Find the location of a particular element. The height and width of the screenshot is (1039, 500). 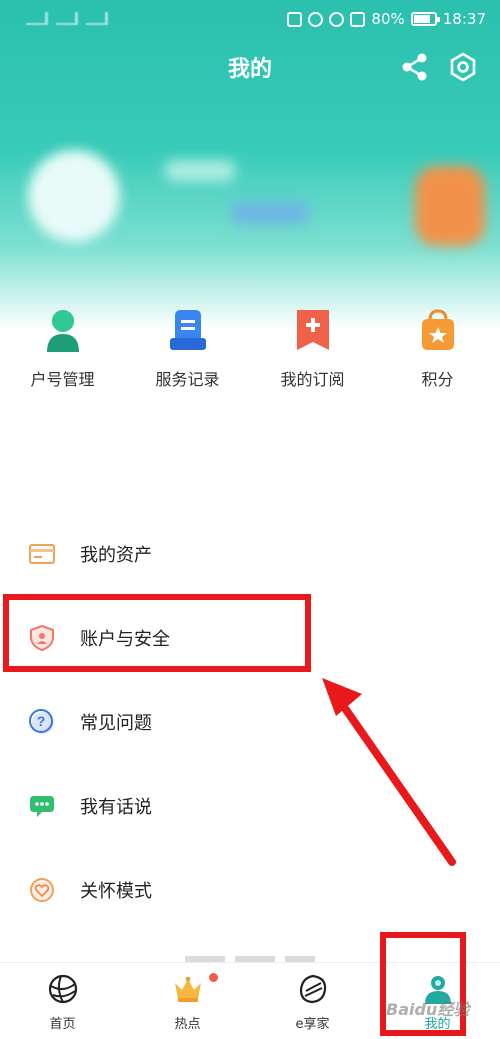

title-bar: 我的 is located at coordinates (250, 67).